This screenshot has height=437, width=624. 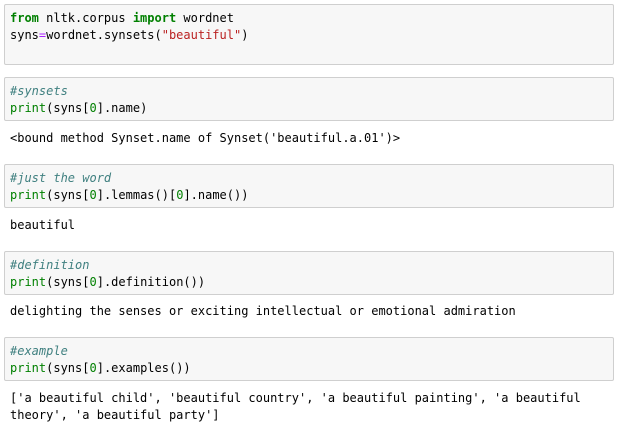 What do you see at coordinates (311, 35) in the screenshot?
I see `code-line: syns=wordnet.synsets("beautiful")` at bounding box center [311, 35].